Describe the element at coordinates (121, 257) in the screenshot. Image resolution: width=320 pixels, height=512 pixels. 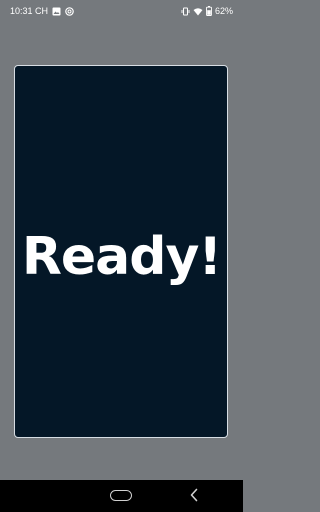
I see `ready-message: Ready!` at that location.